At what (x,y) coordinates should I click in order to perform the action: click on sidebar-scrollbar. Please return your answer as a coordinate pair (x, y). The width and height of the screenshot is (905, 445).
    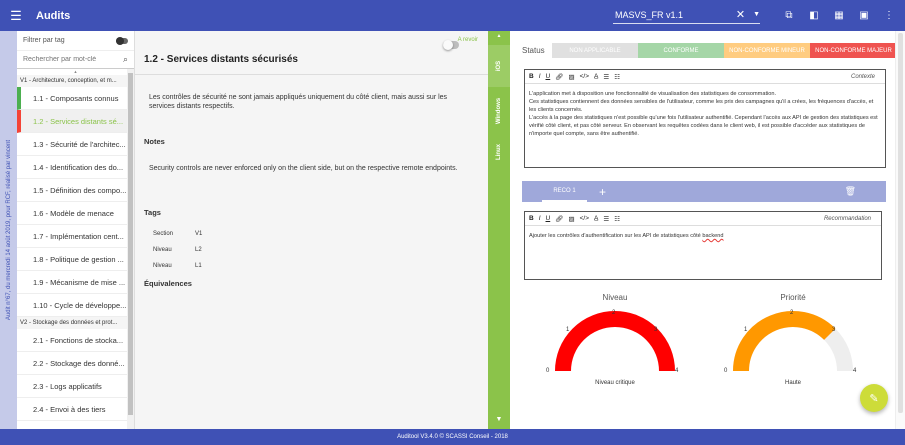
    Looking at the image, I should click on (130, 249).